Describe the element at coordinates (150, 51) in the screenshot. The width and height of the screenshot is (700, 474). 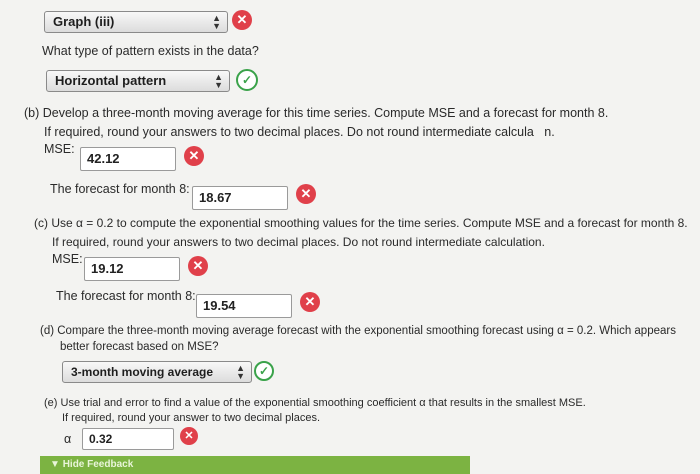
I see `pattern-question: What type of pattern exists in the data?` at that location.